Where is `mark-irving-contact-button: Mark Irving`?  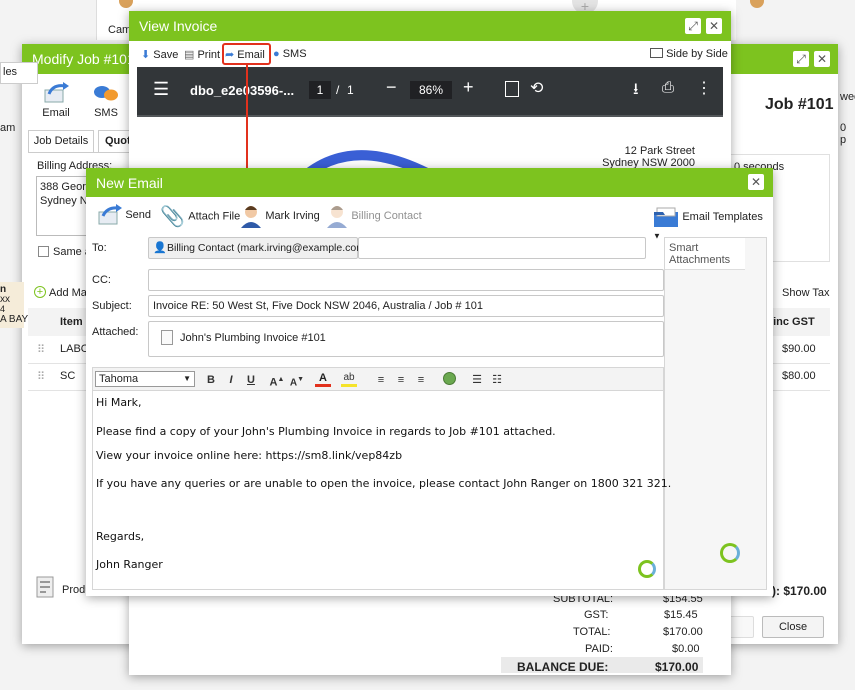
mark-irving-contact-button: Mark Irving is located at coordinates (280, 217).